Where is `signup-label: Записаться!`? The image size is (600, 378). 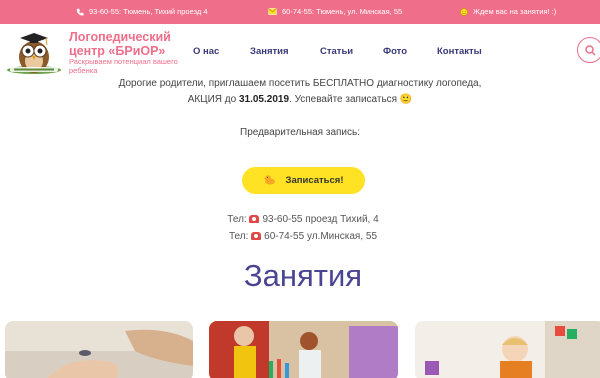
signup-label: Записаться! is located at coordinates (314, 180).